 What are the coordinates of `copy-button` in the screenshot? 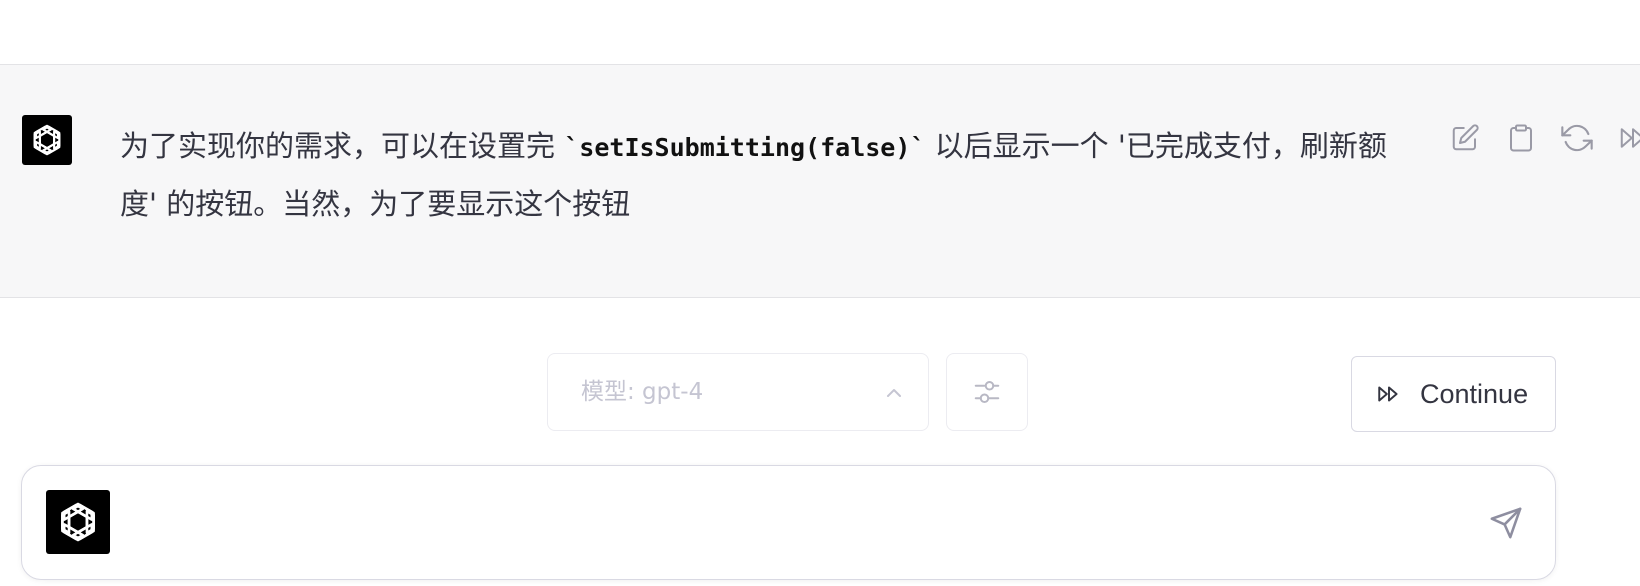 It's located at (1521, 138).